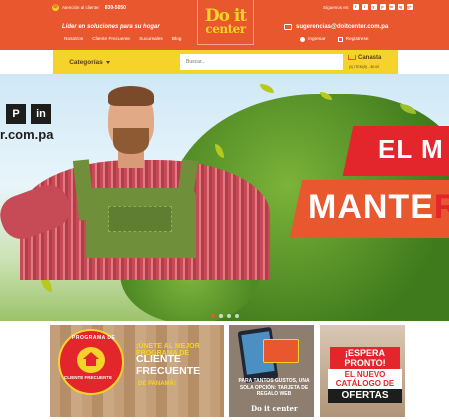 The width and height of the screenshot is (449, 420). I want to click on tagline: Líder en soluciones para su hogar, so click(111, 27).